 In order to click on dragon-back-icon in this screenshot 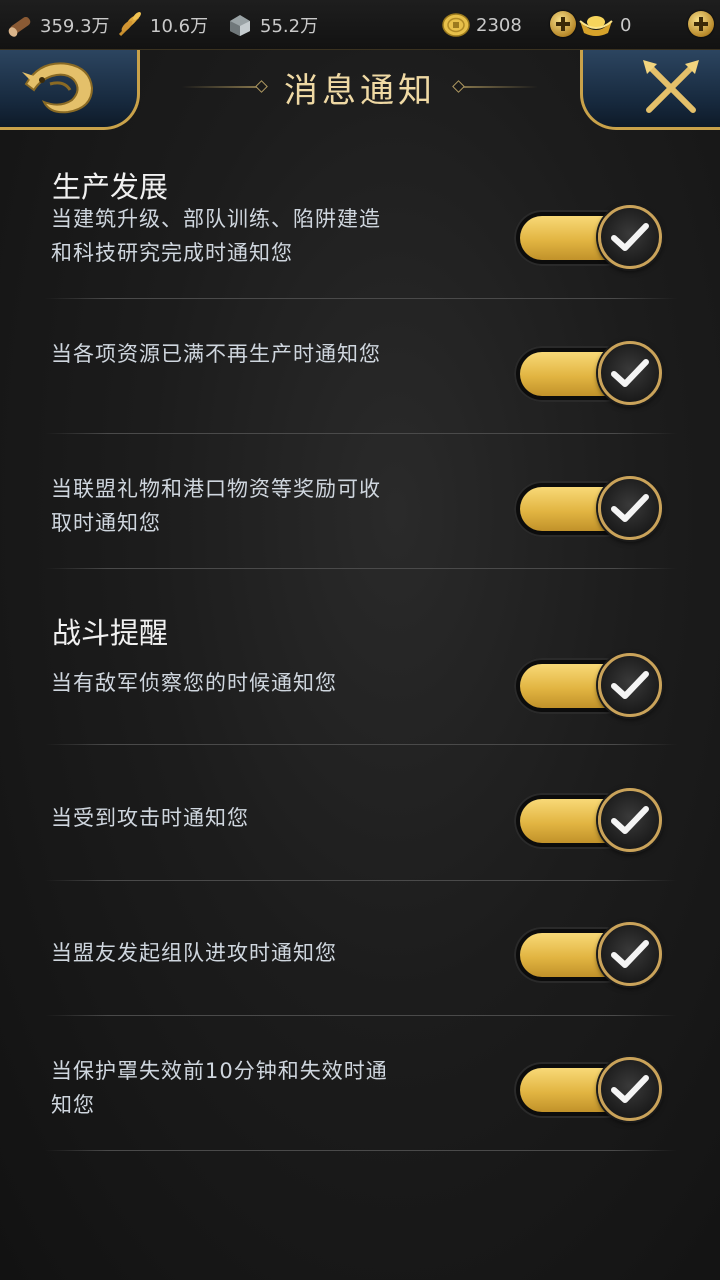, I will do `click(58, 88)`.